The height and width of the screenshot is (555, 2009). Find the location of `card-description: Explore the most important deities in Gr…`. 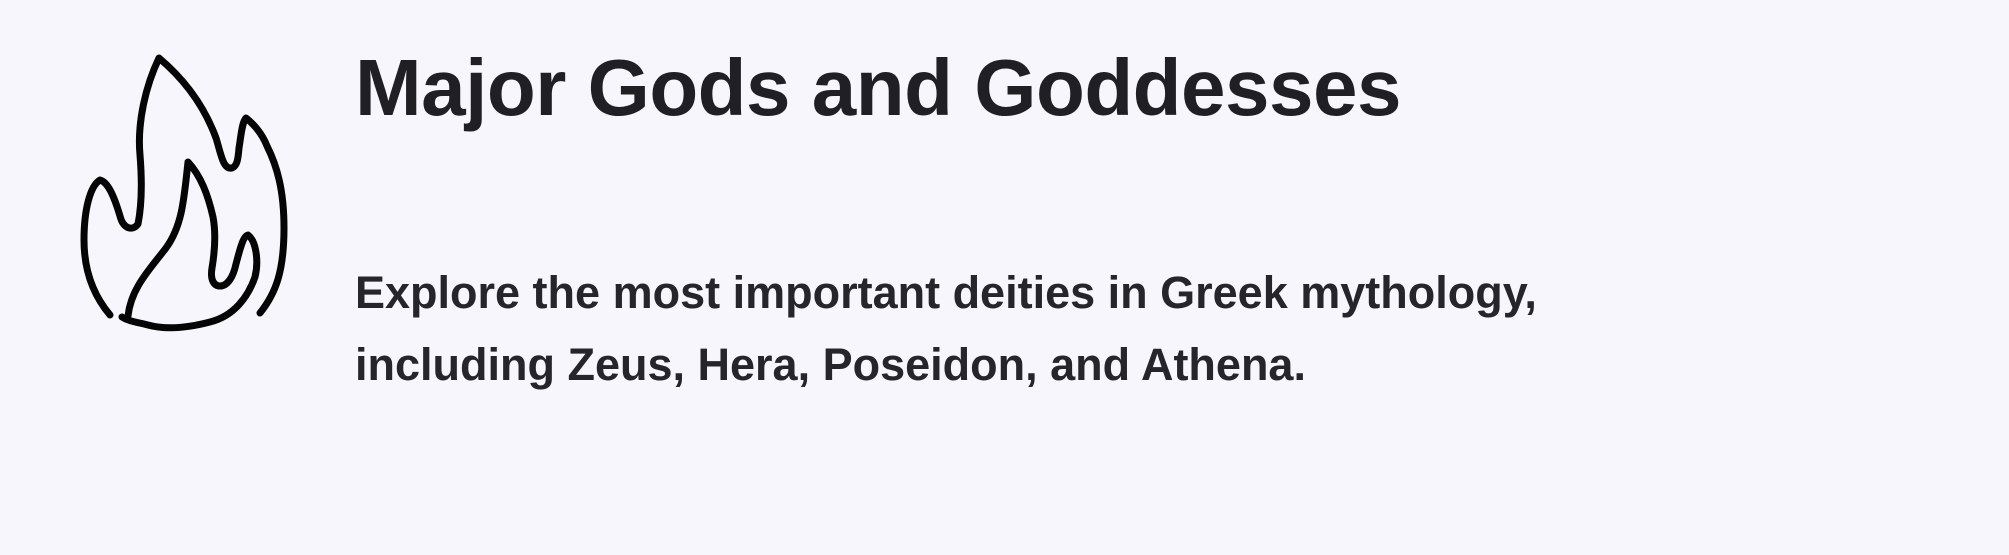

card-description: Explore the most important deities in Gr… is located at coordinates (946, 328).